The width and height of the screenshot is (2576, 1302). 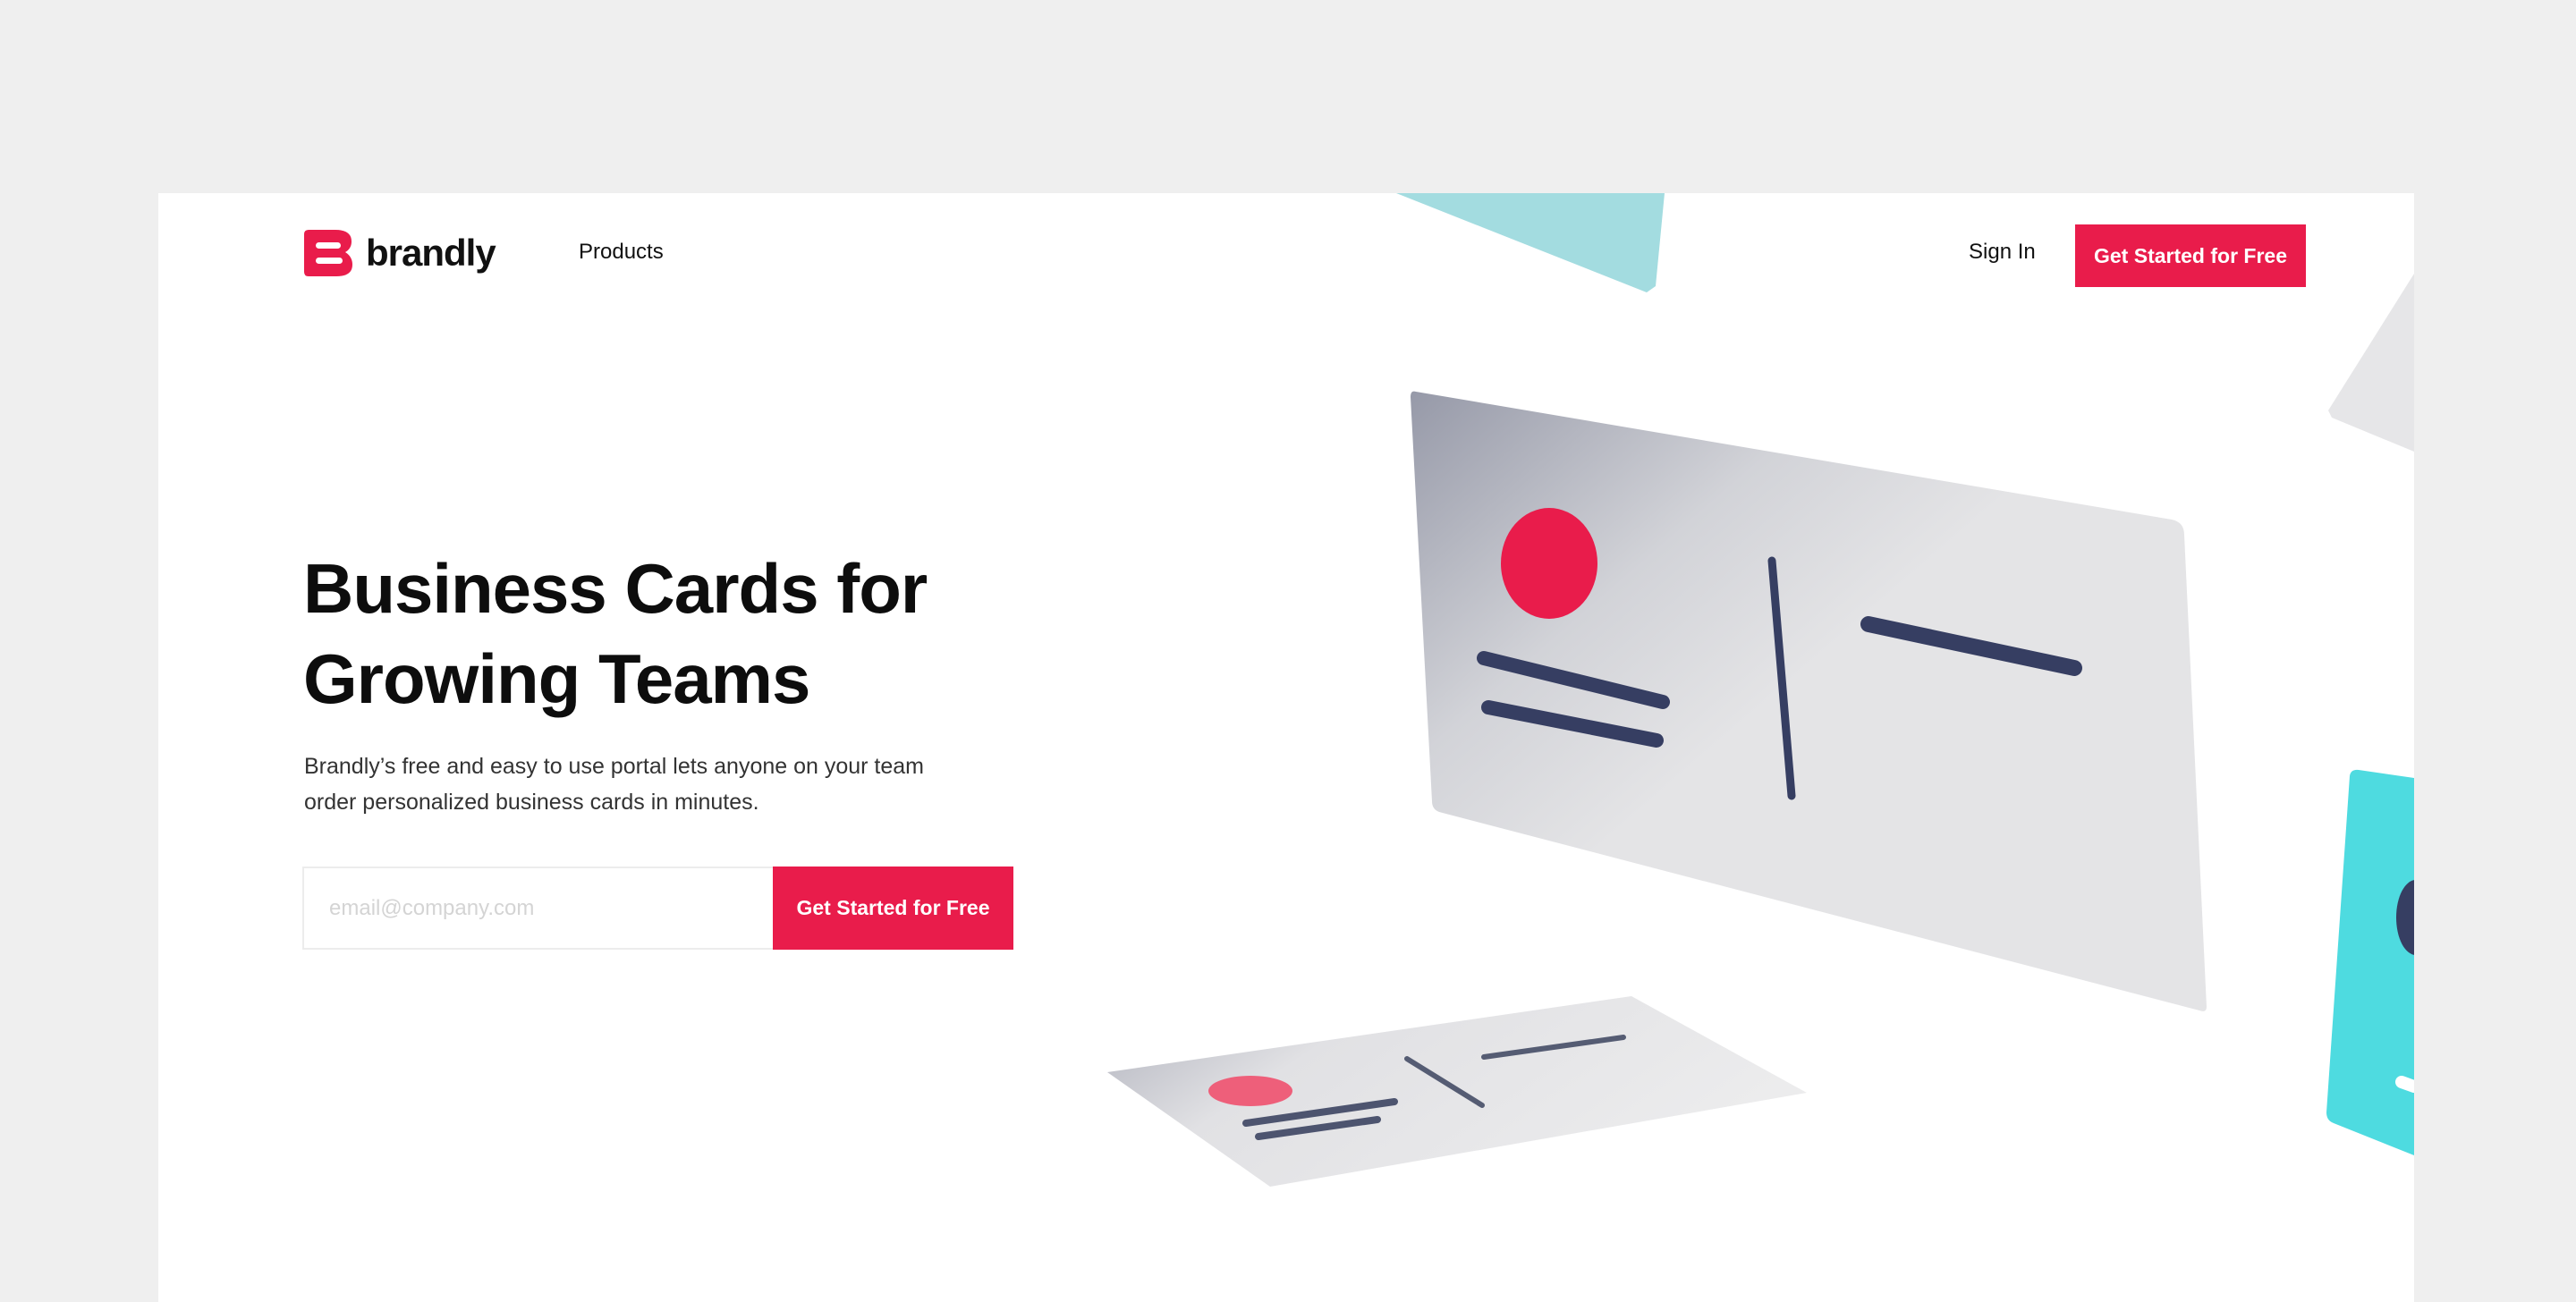 I want to click on decor-card-right-grey, so click(x=2371, y=363).